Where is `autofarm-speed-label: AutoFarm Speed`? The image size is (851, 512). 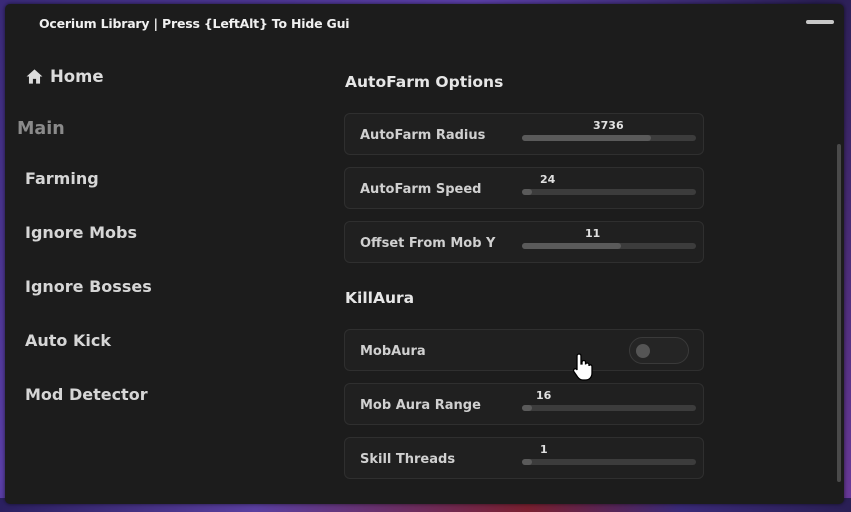 autofarm-speed-label: AutoFarm Speed is located at coordinates (421, 189).